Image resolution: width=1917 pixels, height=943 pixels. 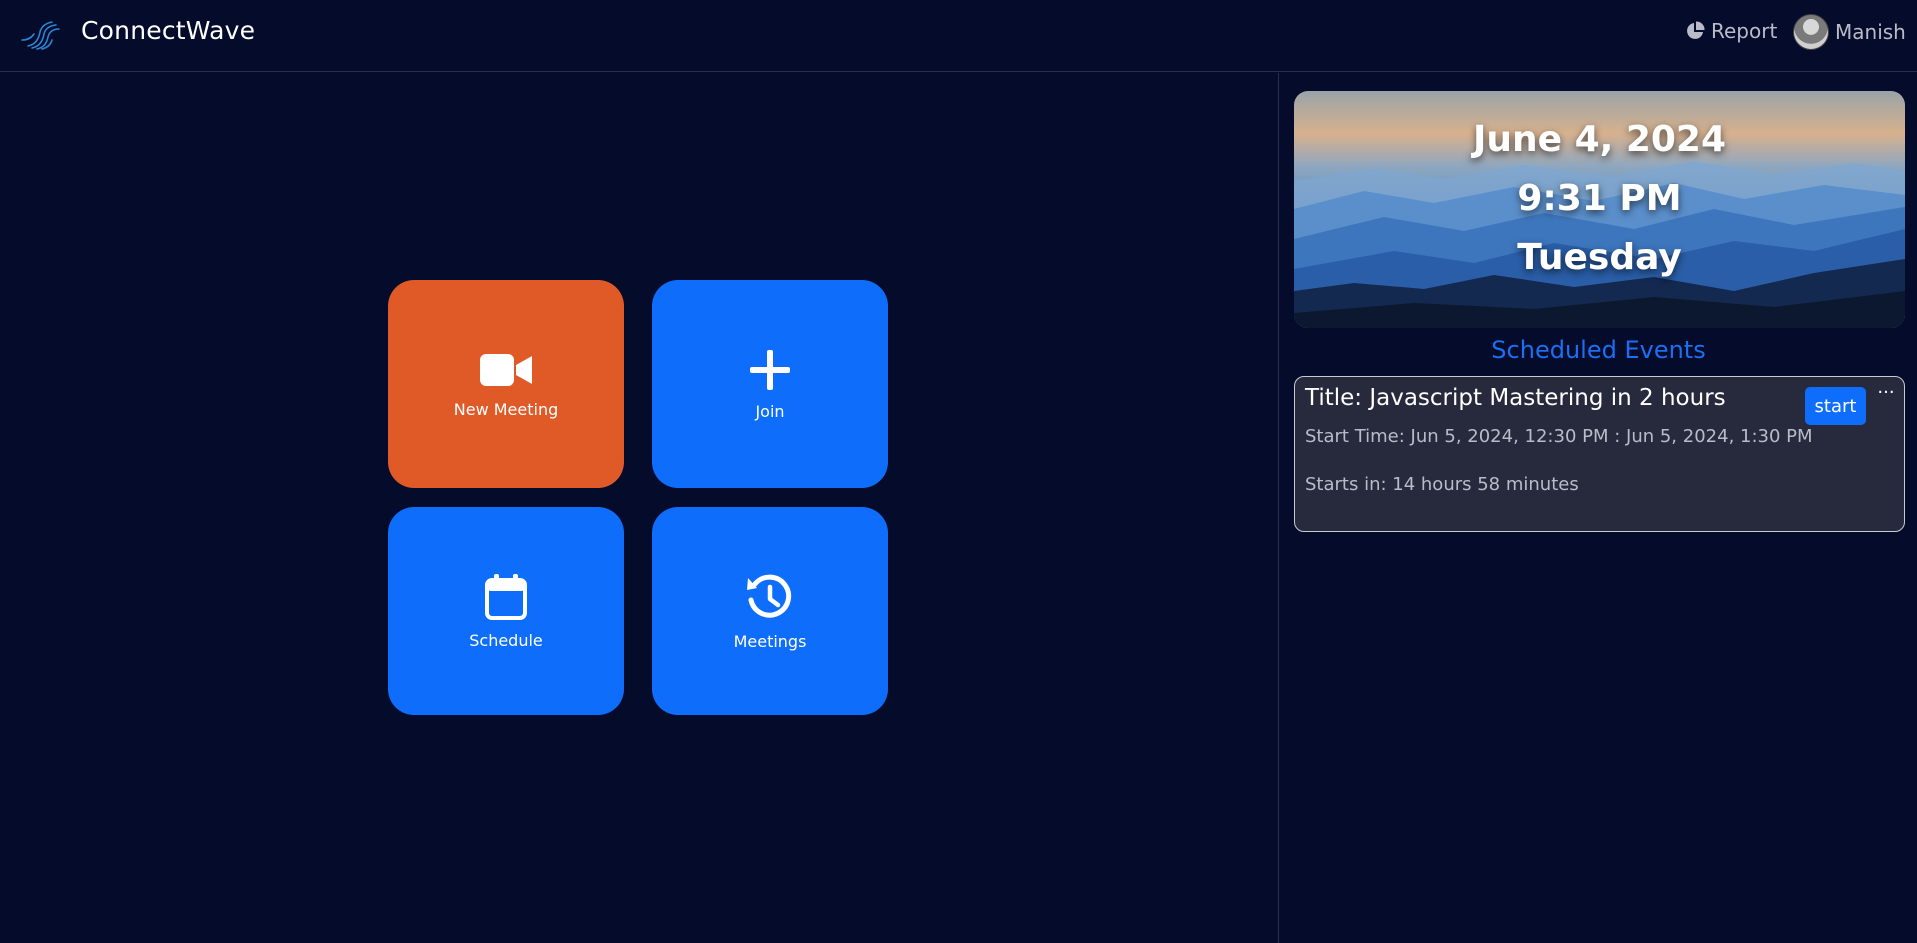 What do you see at coordinates (770, 369) in the screenshot?
I see `plus-icon` at bounding box center [770, 369].